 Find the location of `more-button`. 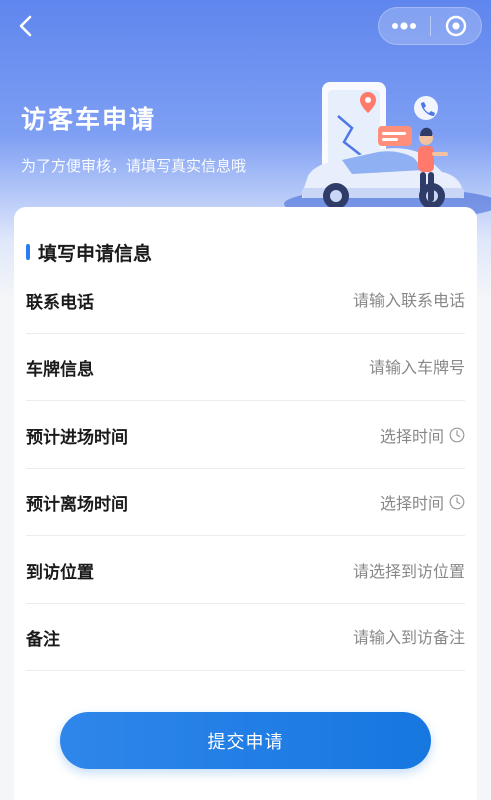

more-button is located at coordinates (404, 26).